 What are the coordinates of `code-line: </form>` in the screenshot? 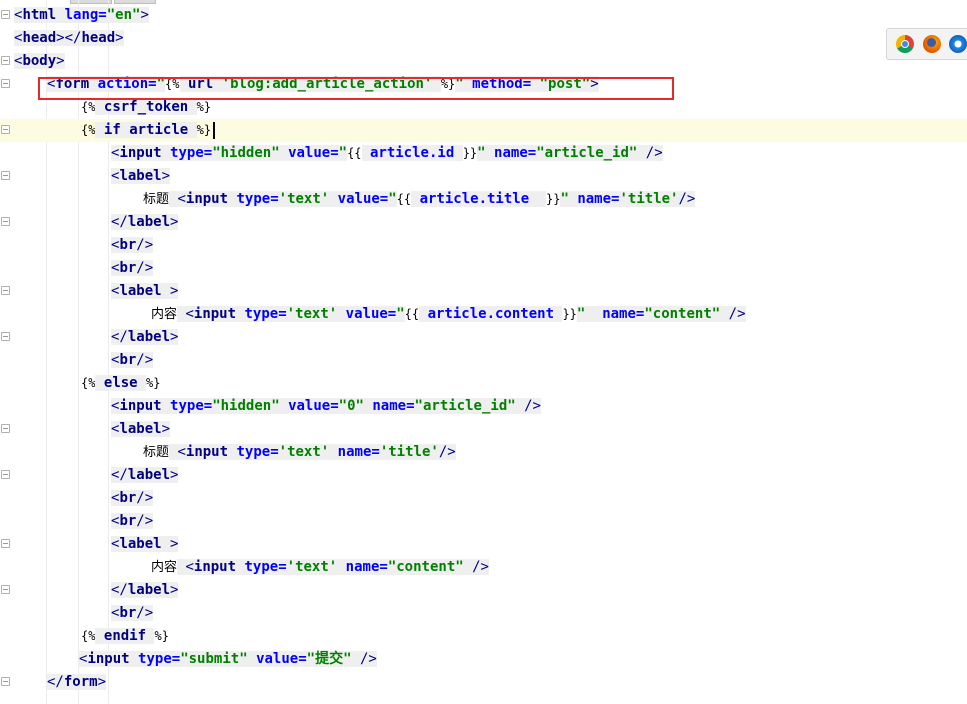 It's located at (77, 682).